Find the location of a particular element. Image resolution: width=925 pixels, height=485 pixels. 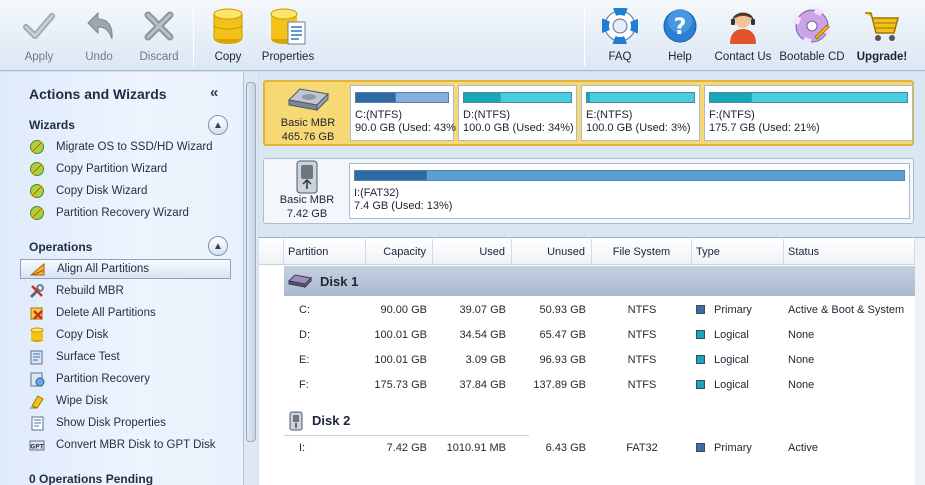

column-header-used: Used is located at coordinates (472, 252).